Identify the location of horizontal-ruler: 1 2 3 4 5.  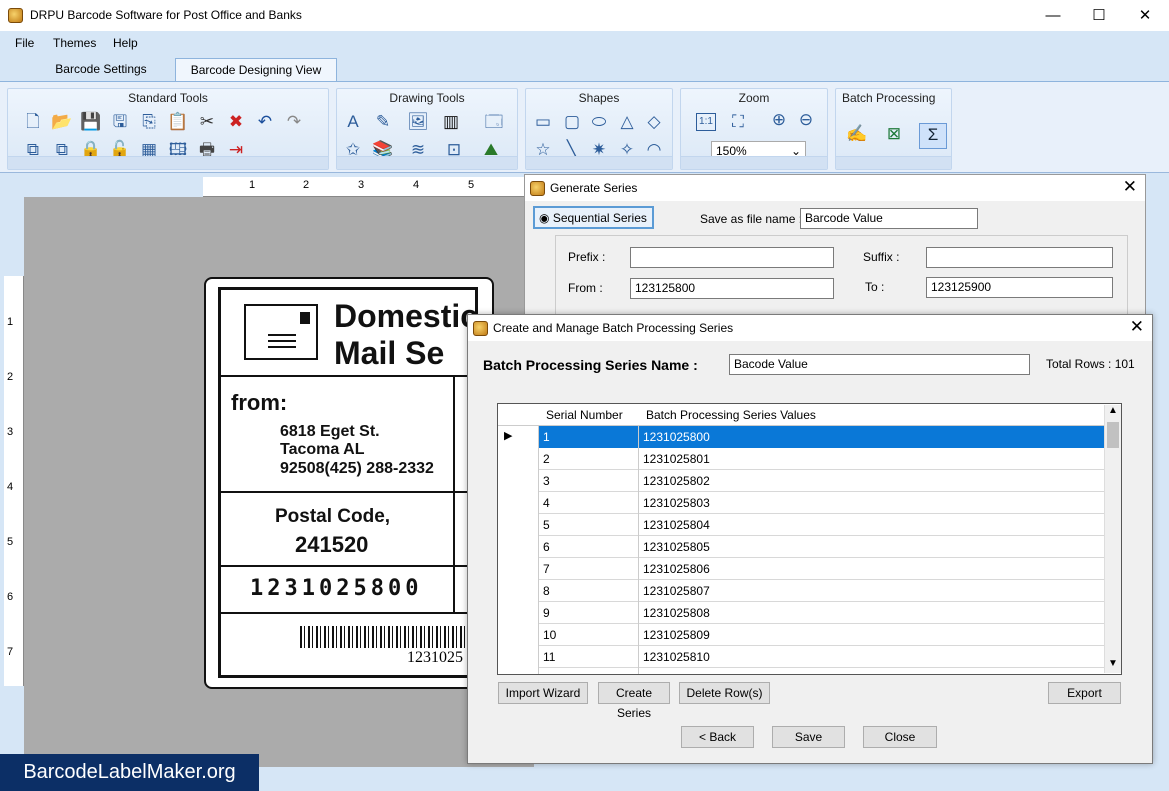
(365, 187).